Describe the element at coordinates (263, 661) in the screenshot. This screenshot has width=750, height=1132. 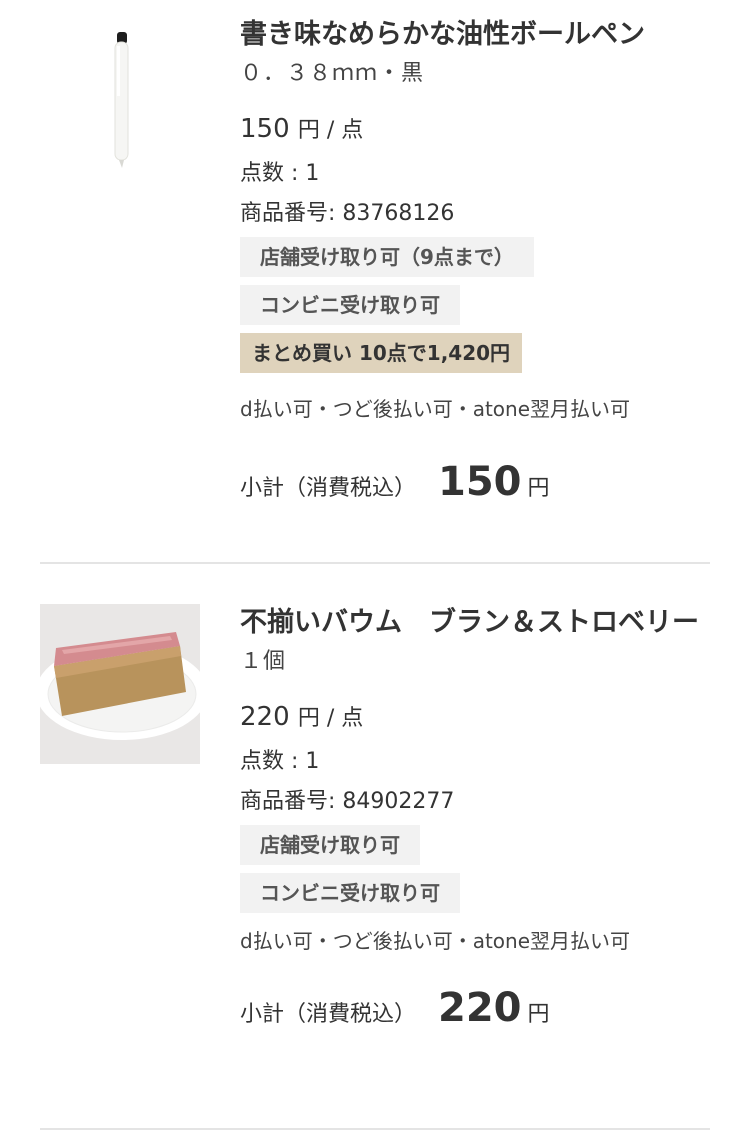
I see `product-variant: １個` at that location.